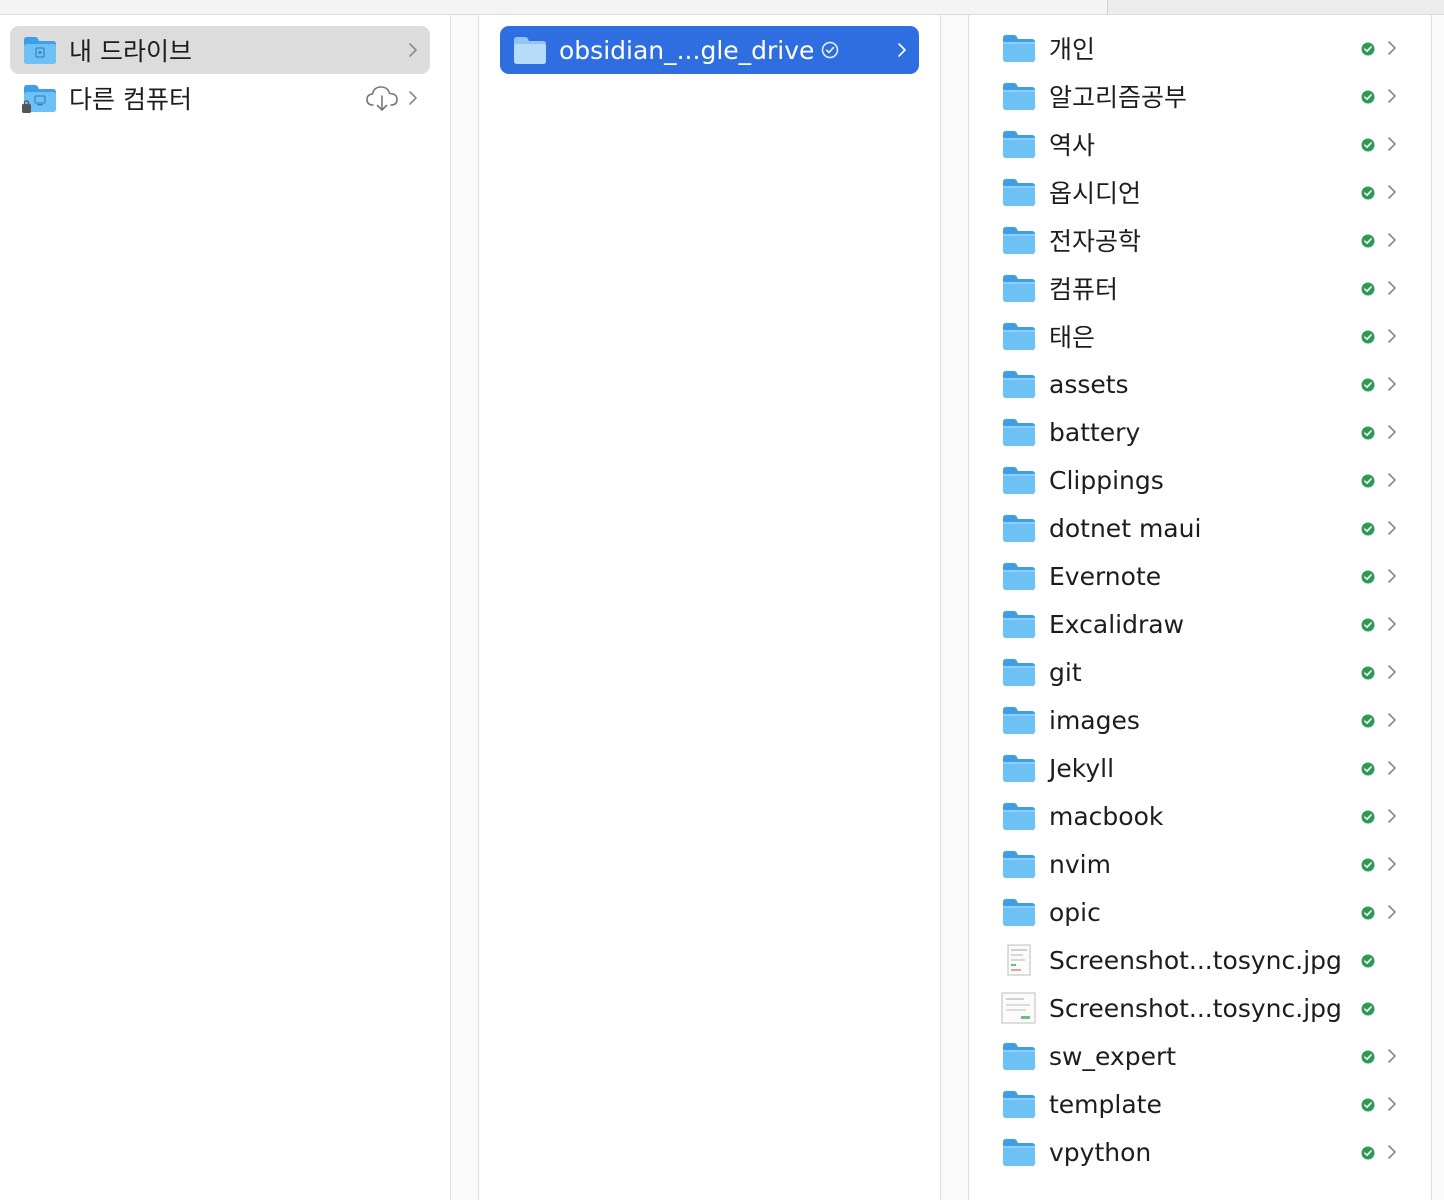 This screenshot has height=1200, width=1444. I want to click on folder-item: Jekyll, so click(1204, 768).